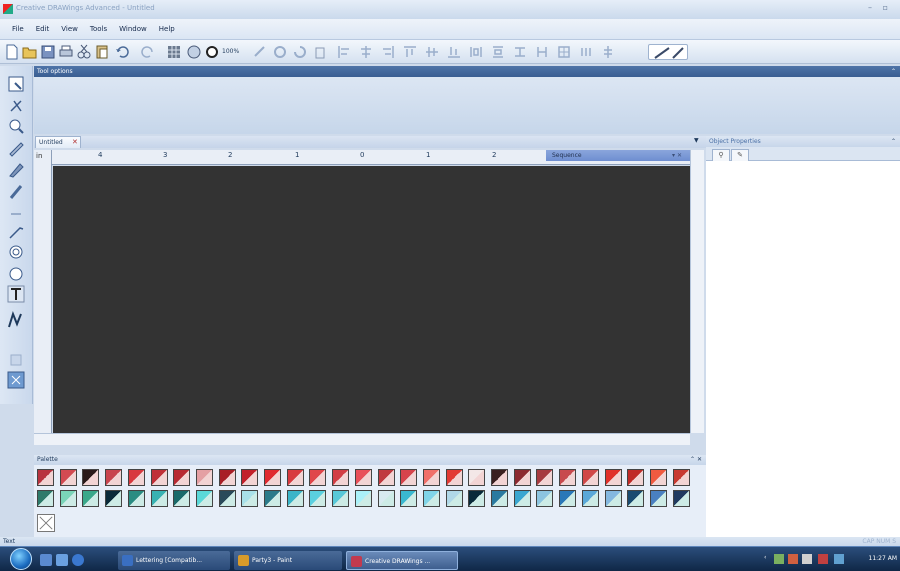  I want to click on explorer-icon, so click(62, 560).